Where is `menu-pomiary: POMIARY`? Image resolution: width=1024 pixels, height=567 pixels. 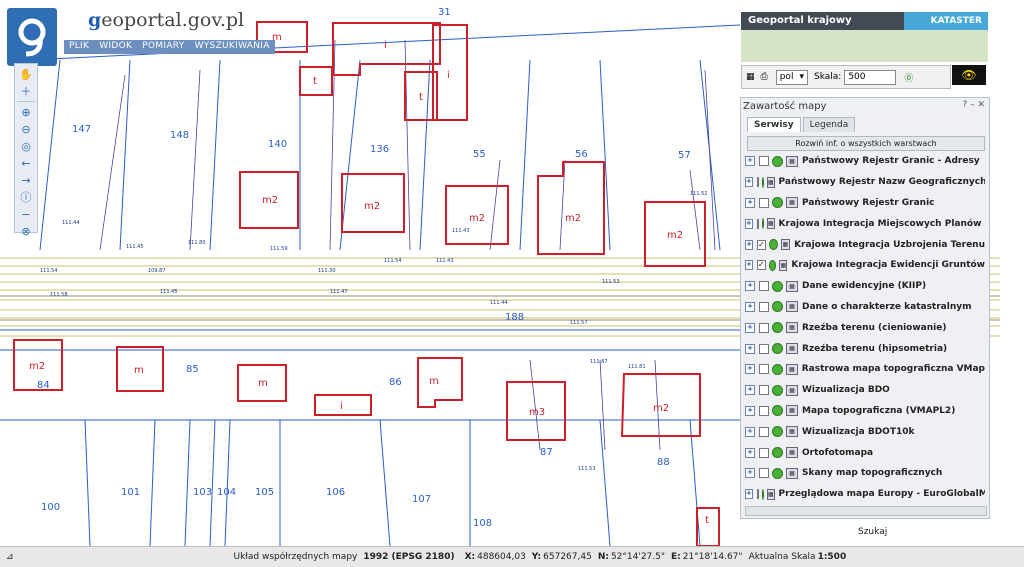
menu-pomiary: POMIARY is located at coordinates (163, 47).